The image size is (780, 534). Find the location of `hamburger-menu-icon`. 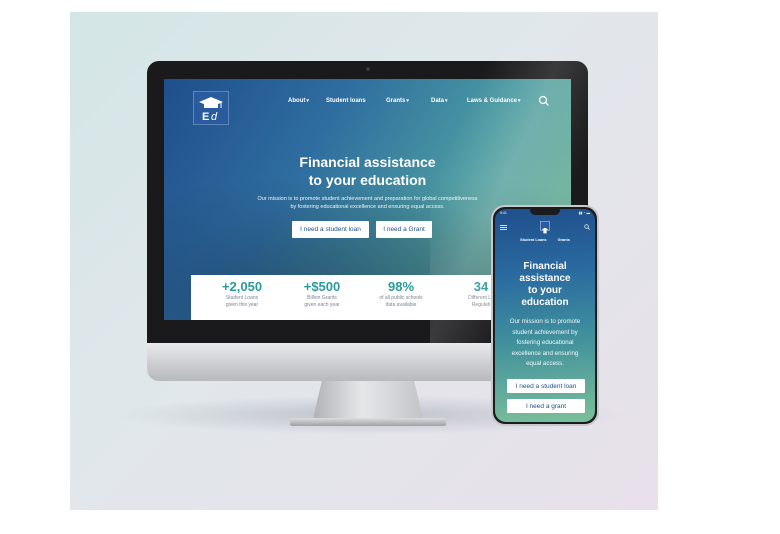

hamburger-menu-icon is located at coordinates (503, 227).